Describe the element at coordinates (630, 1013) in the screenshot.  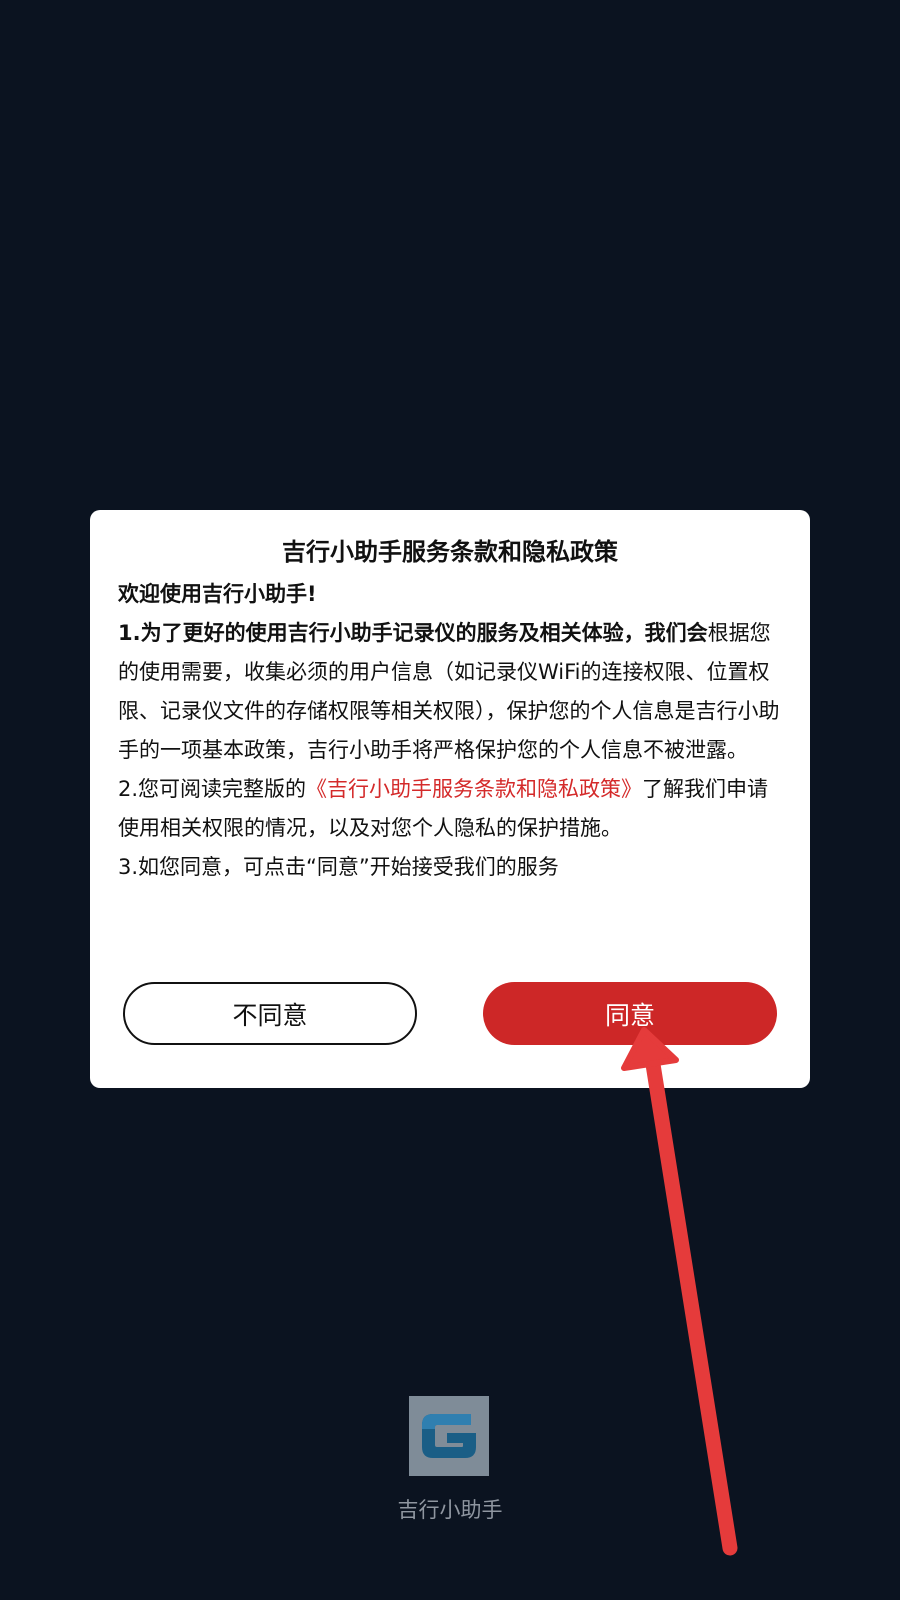
I see `agree-button: 同意` at that location.